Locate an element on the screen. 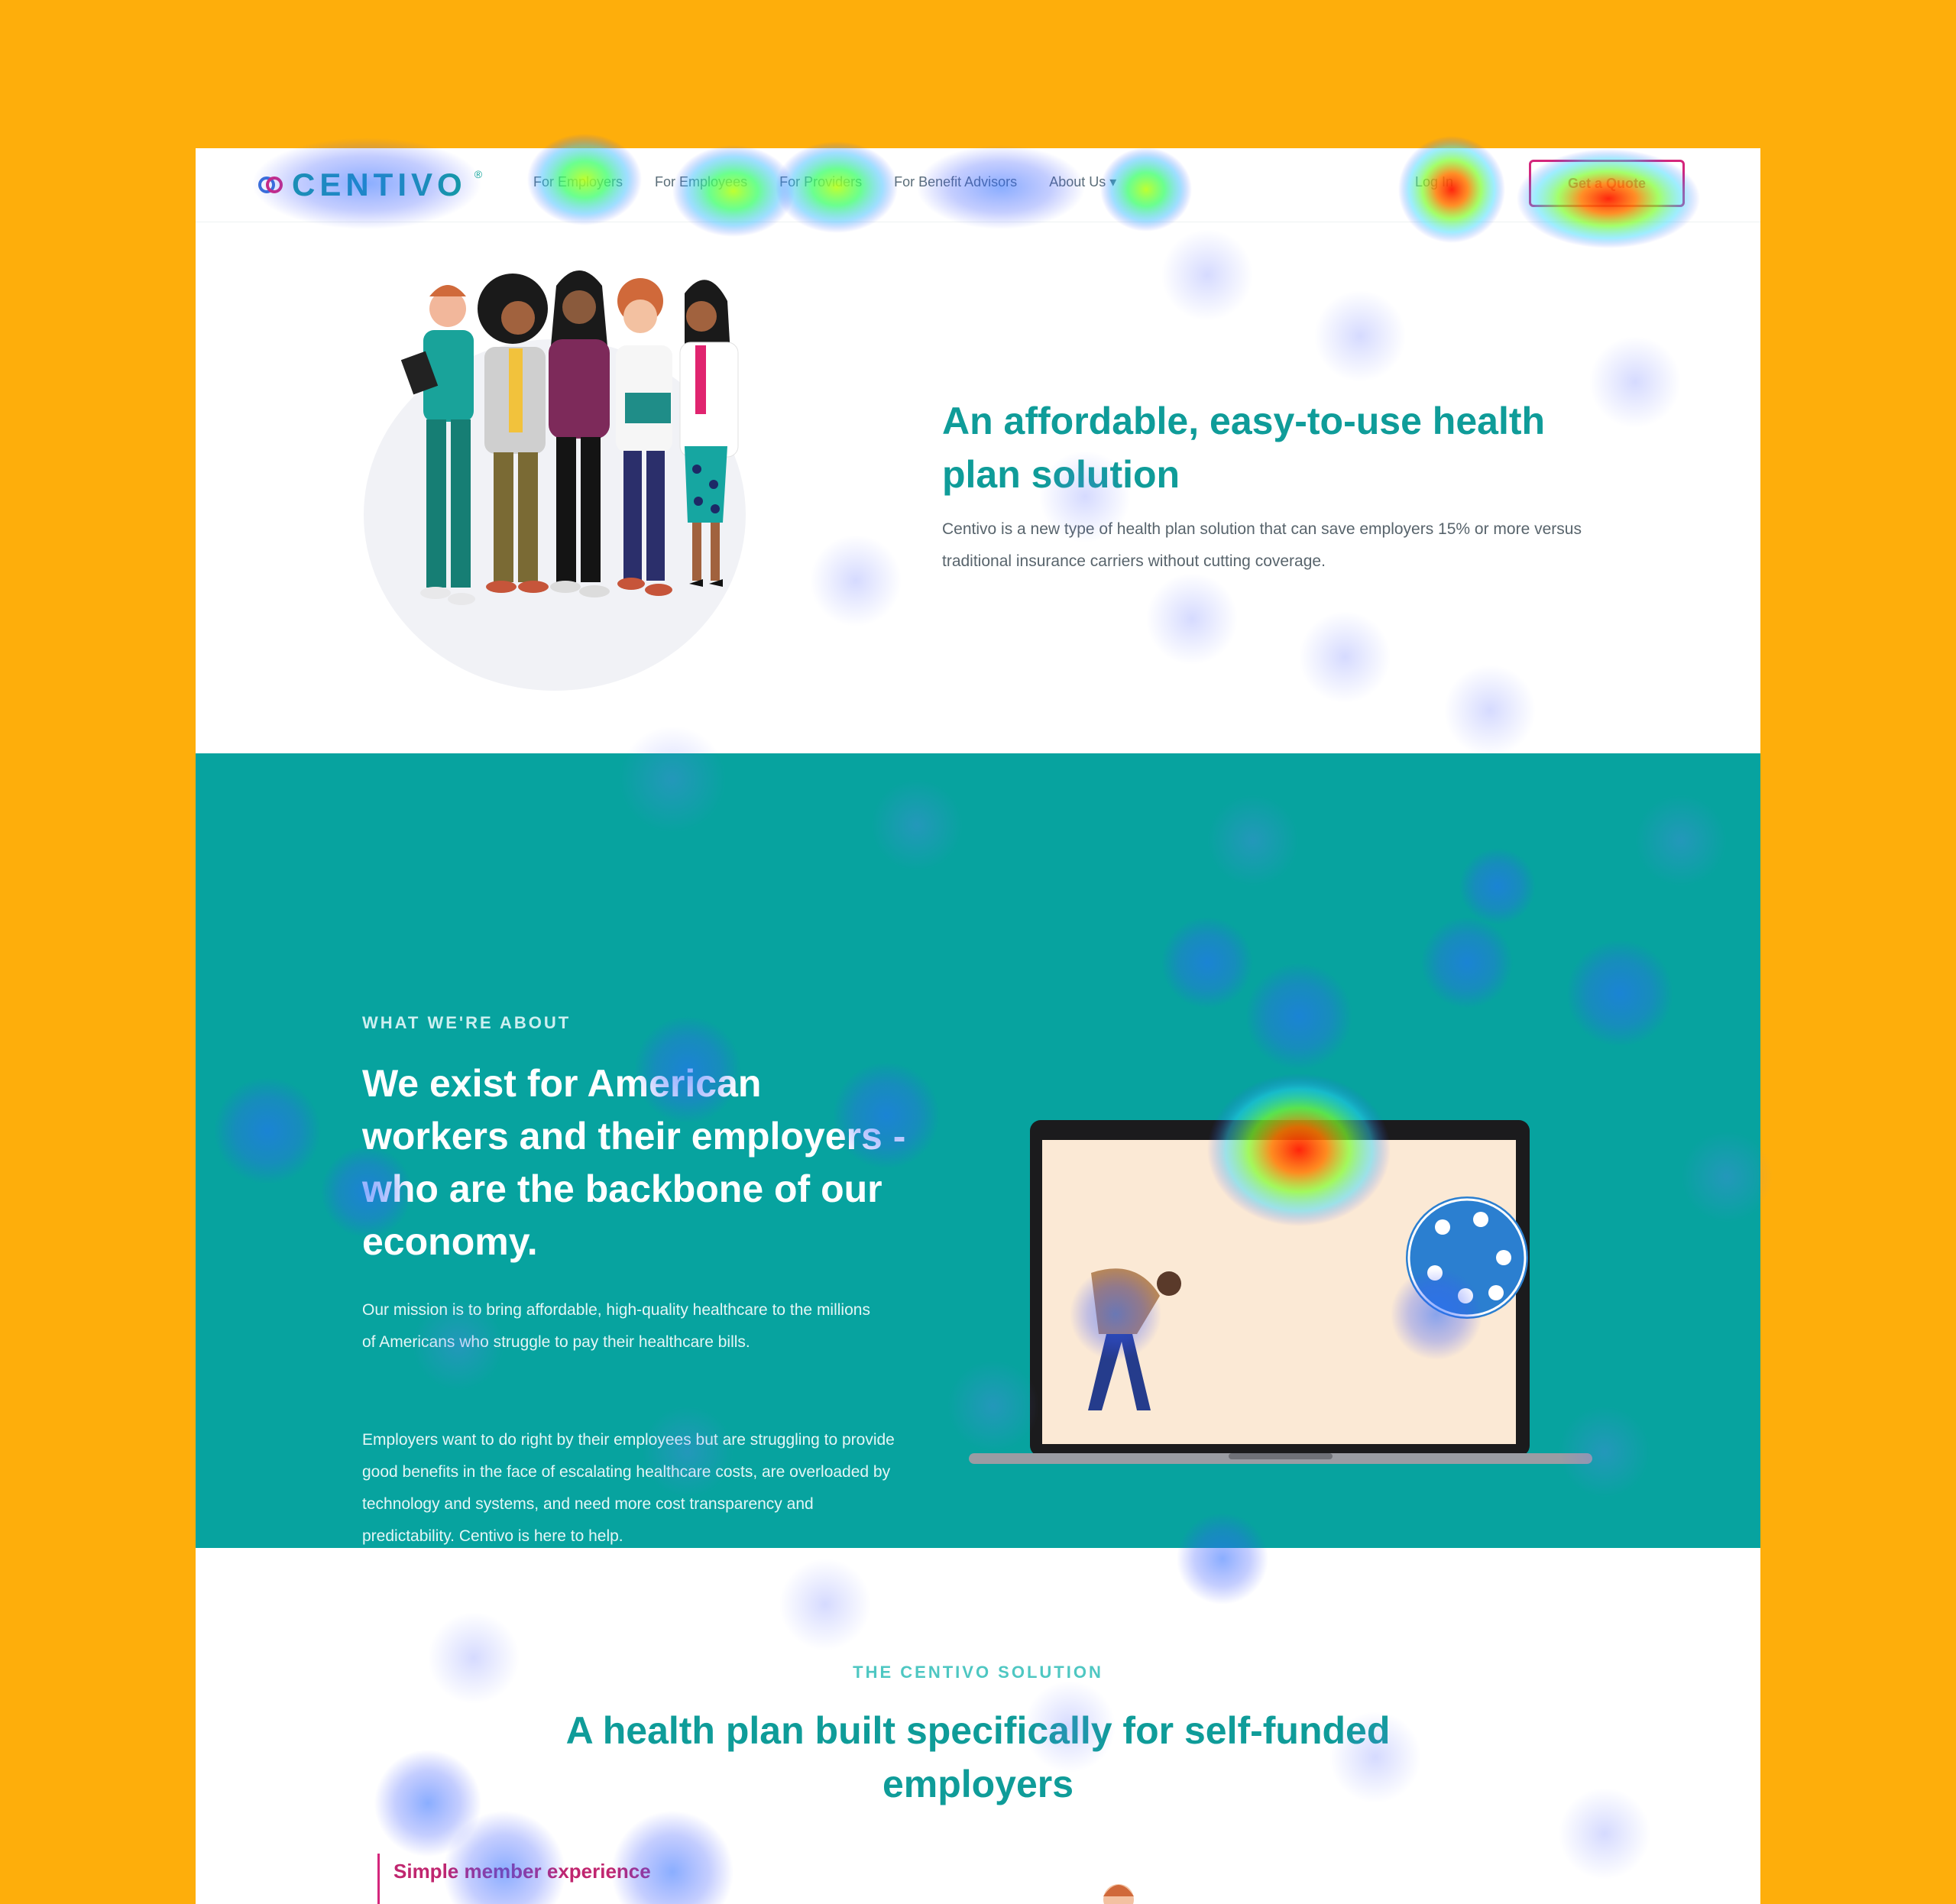  login-link: Log In is located at coordinates (1434, 182).